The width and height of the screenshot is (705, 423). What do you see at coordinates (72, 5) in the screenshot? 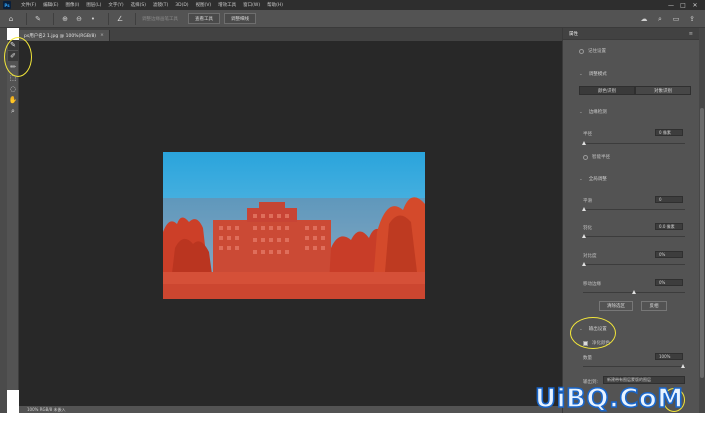
I see `menu-image: 图像(I)` at bounding box center [72, 5].